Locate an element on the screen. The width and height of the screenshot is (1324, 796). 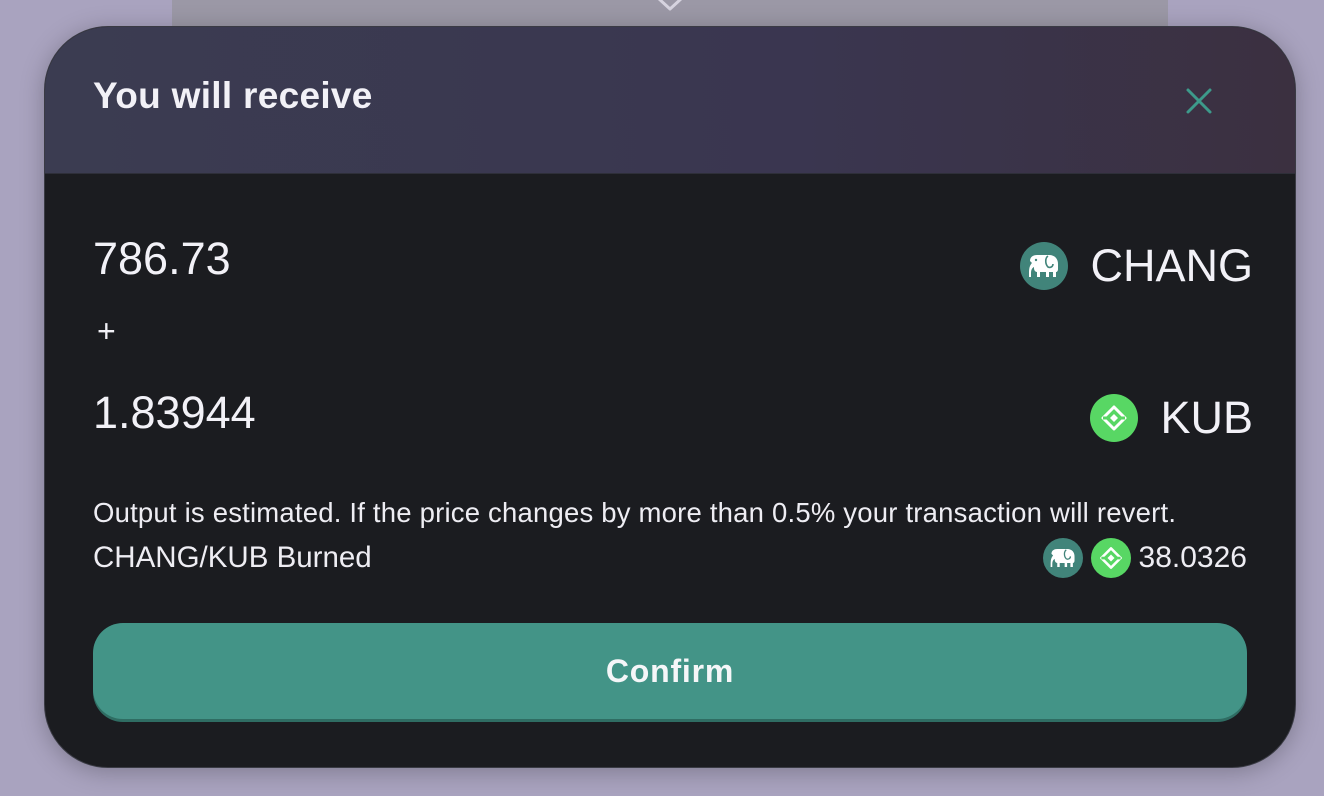
token-chang: CHANG is located at coordinates (1136, 266).